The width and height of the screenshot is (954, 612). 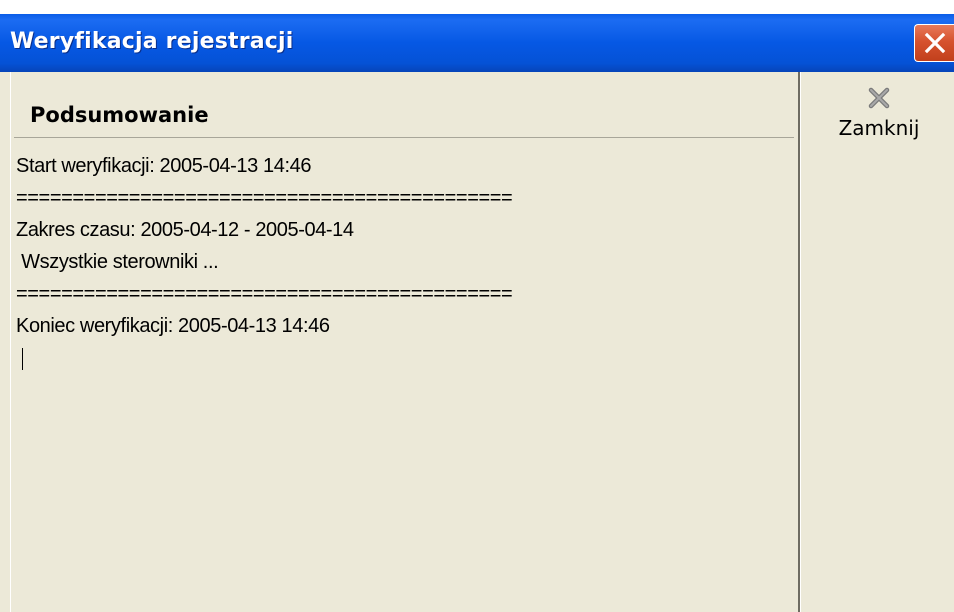 I want to click on x-icon, so click(x=879, y=98).